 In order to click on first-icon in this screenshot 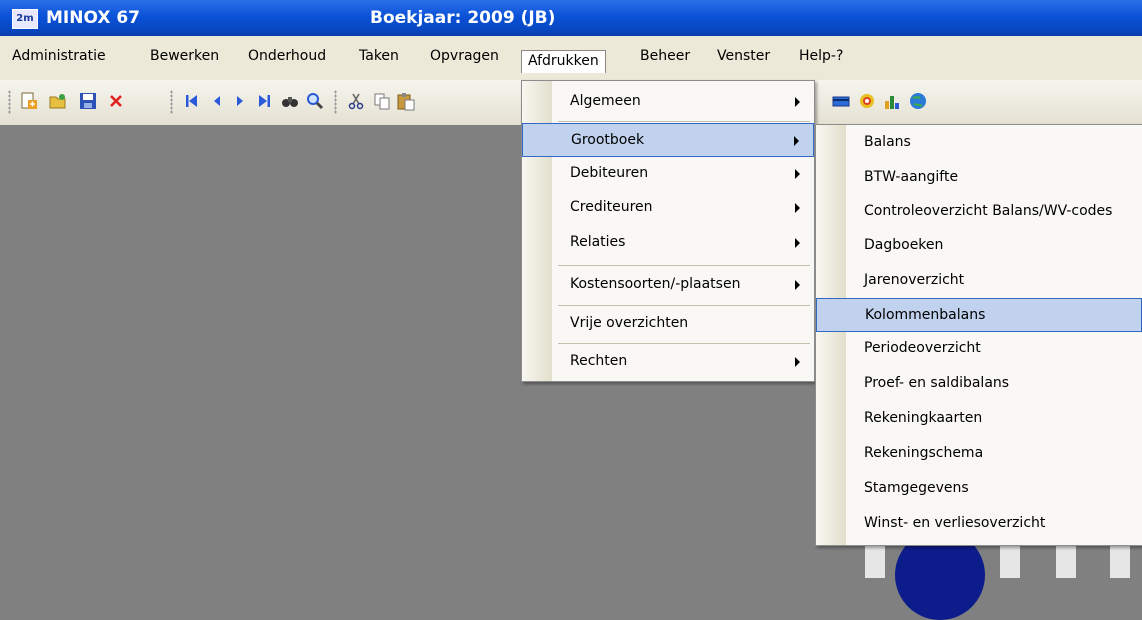, I will do `click(192, 101)`.